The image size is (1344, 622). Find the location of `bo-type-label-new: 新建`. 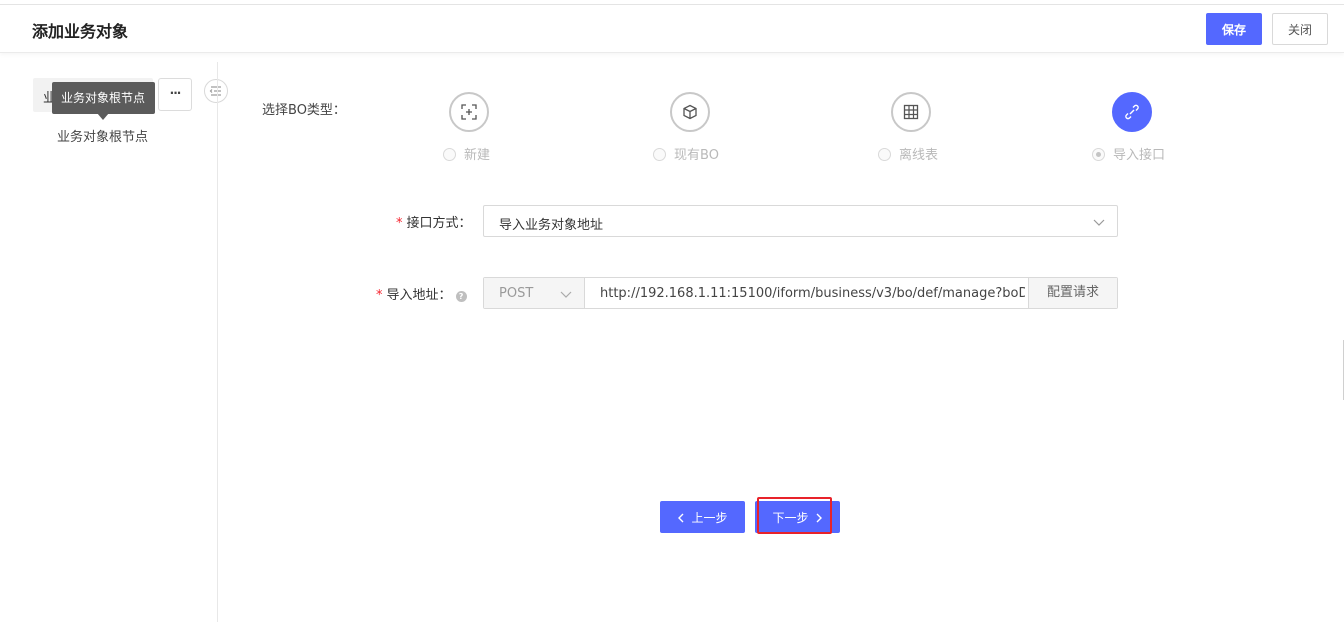

bo-type-label-new: 新建 is located at coordinates (477, 155).